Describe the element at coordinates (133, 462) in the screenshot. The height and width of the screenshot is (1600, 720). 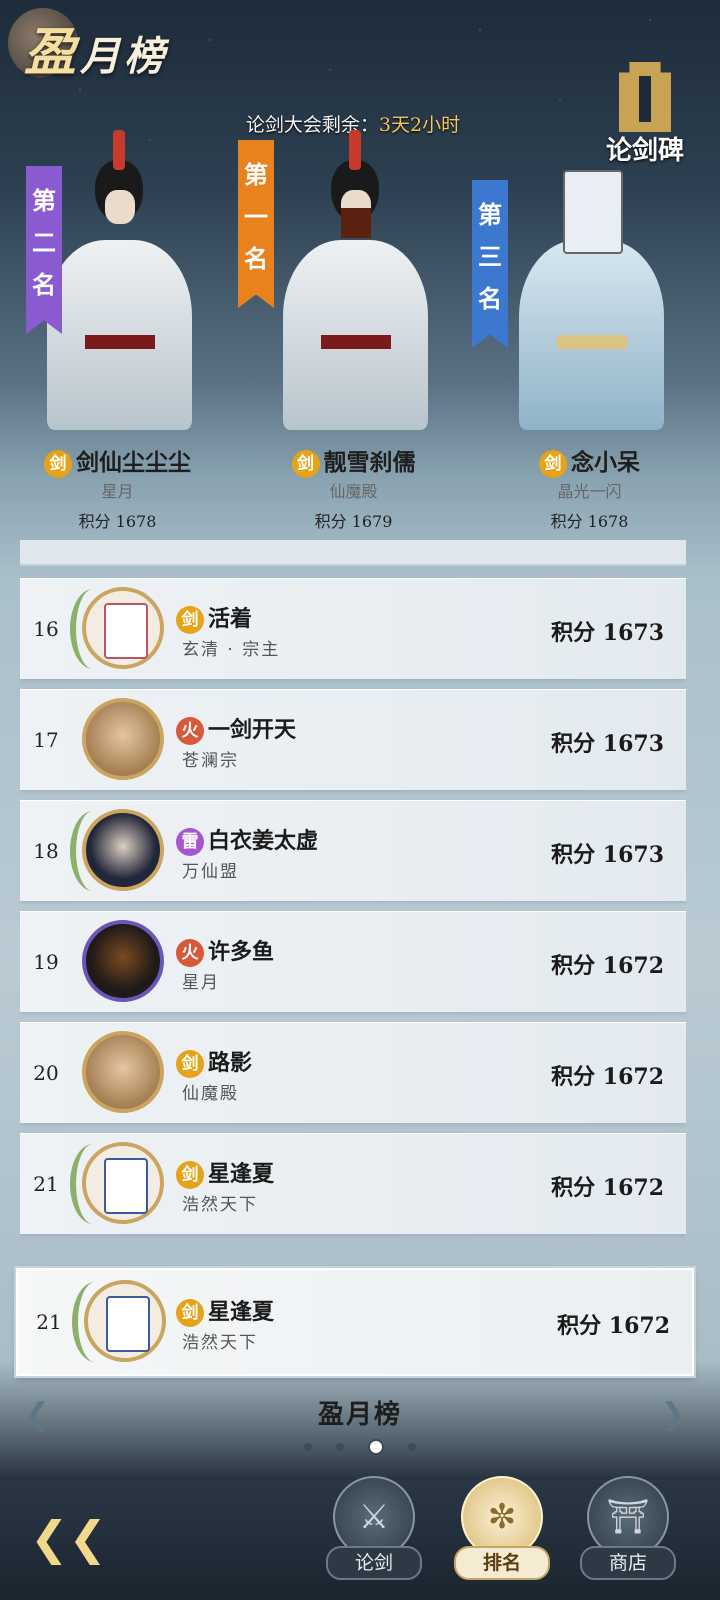
I see `player-name: 剑仙尘尘尘` at that location.